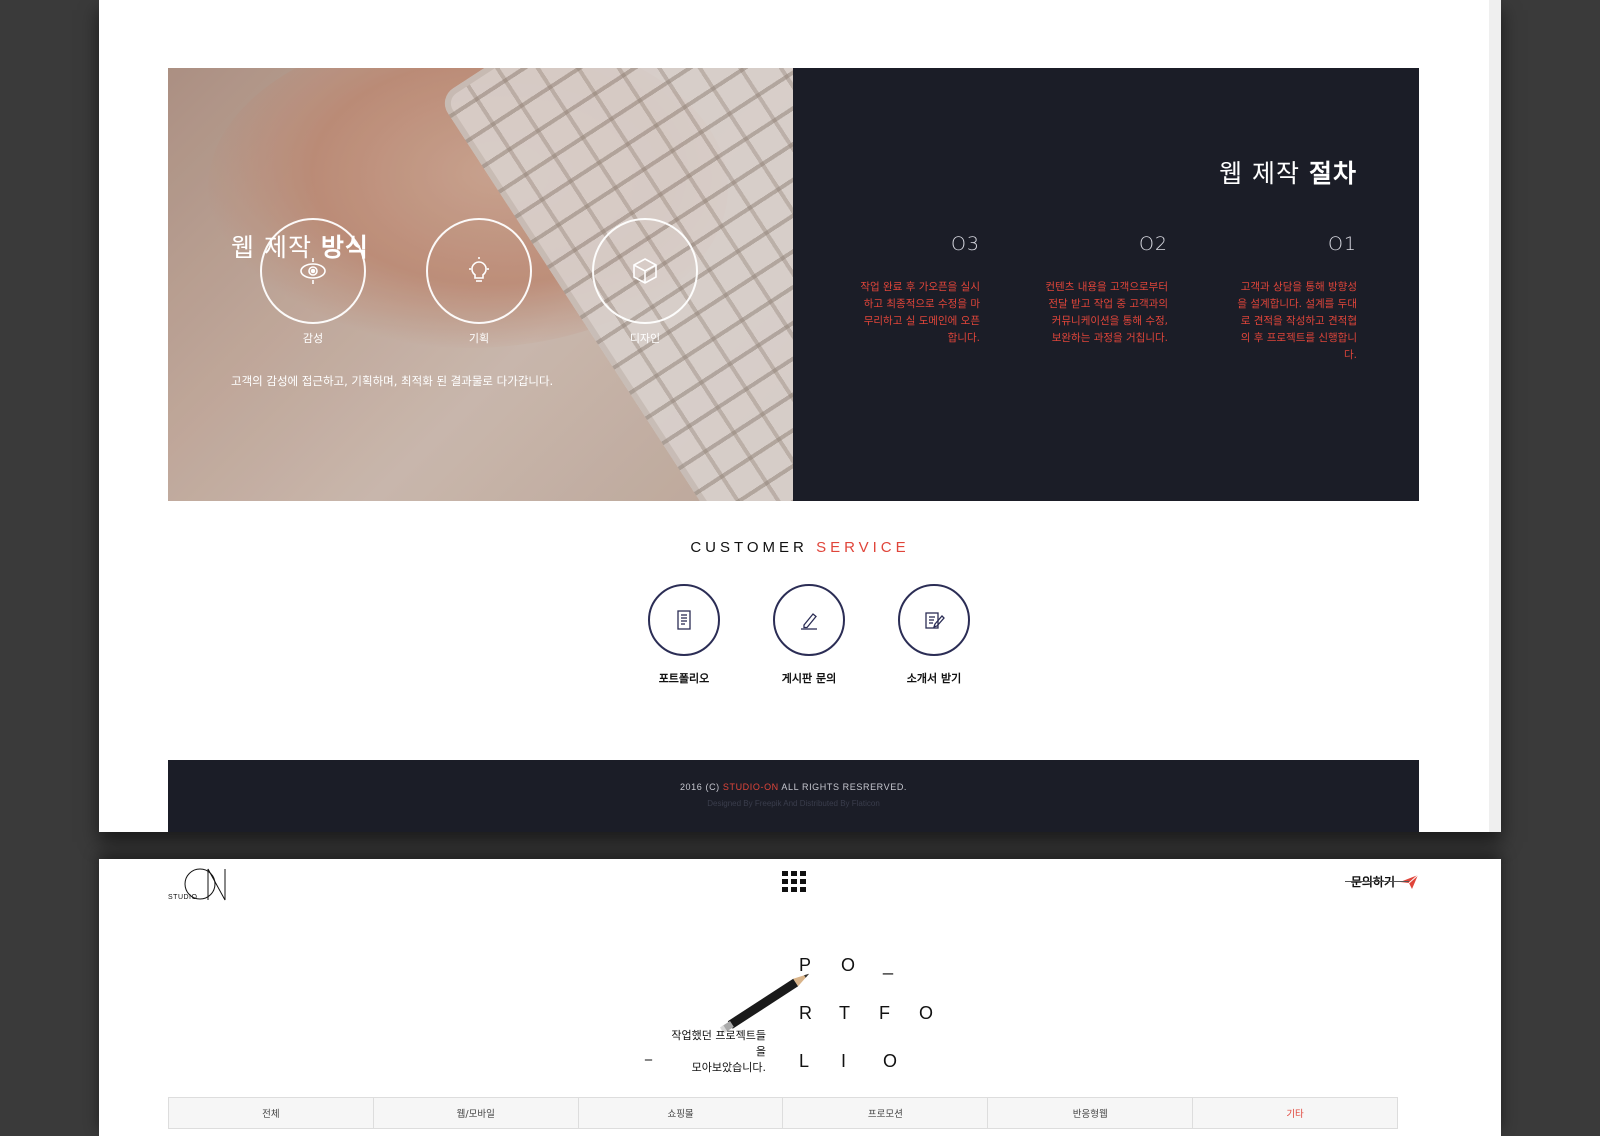 The width and height of the screenshot is (1600, 1136). I want to click on tab-responsive-web: 반응형웹, so click(1091, 1113).